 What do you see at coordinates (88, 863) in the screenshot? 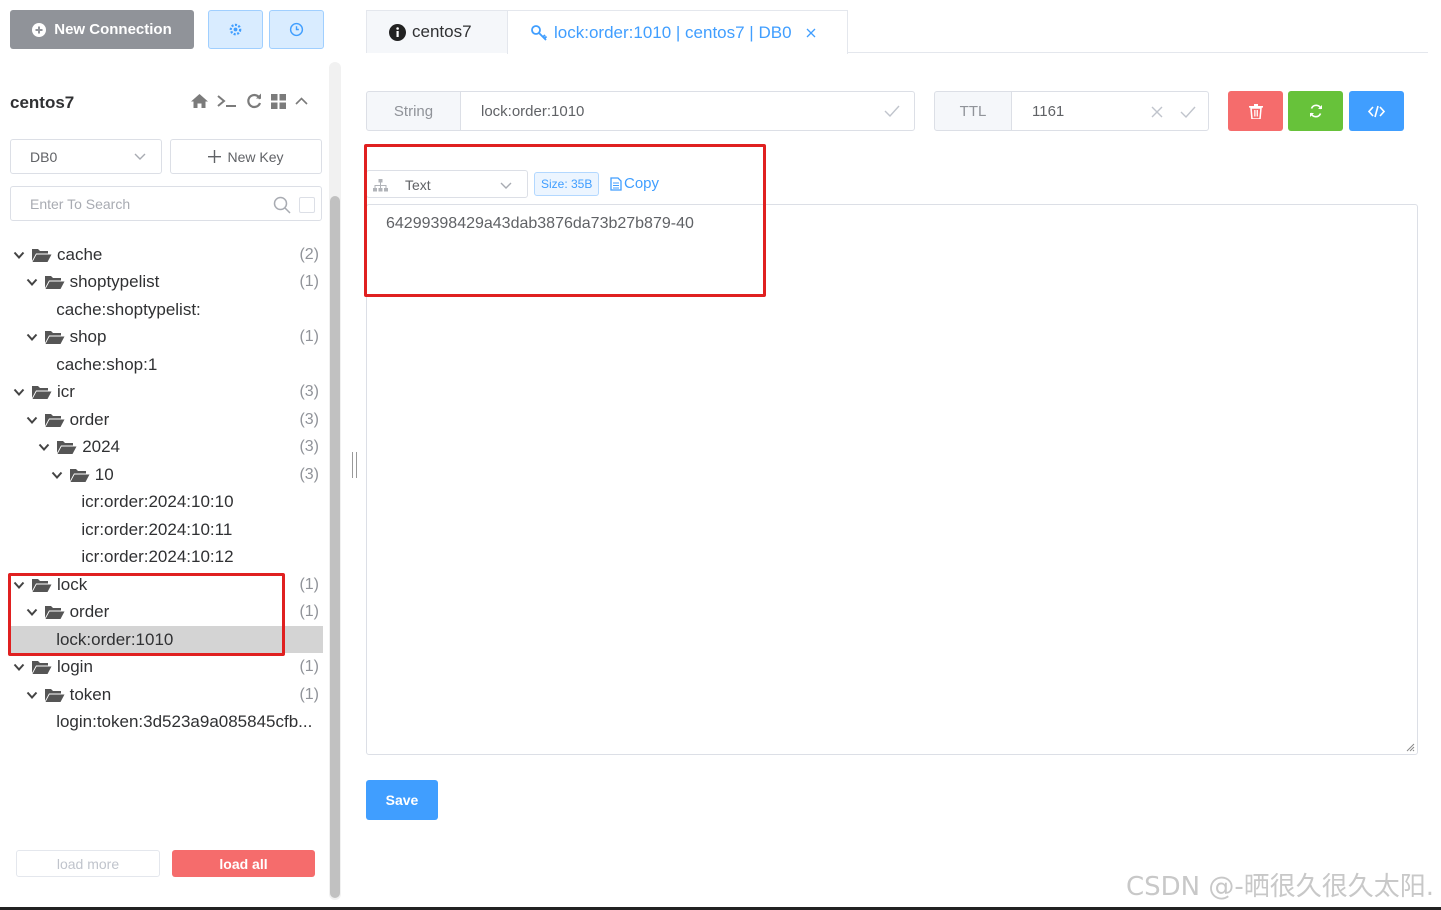
I see `load-more-button: load more` at bounding box center [88, 863].